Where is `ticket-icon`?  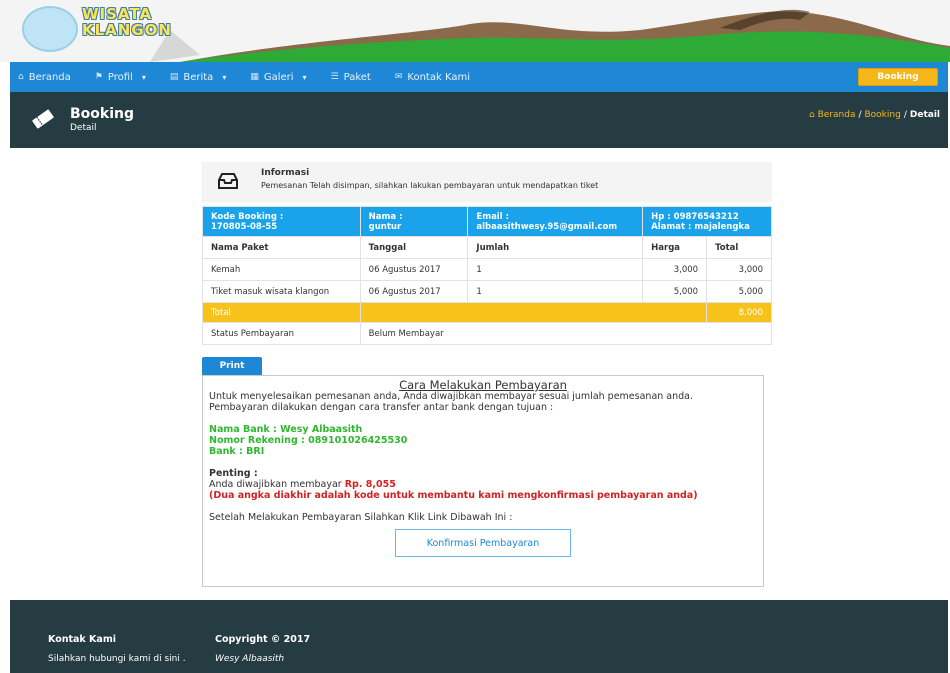 ticket-icon is located at coordinates (43, 119).